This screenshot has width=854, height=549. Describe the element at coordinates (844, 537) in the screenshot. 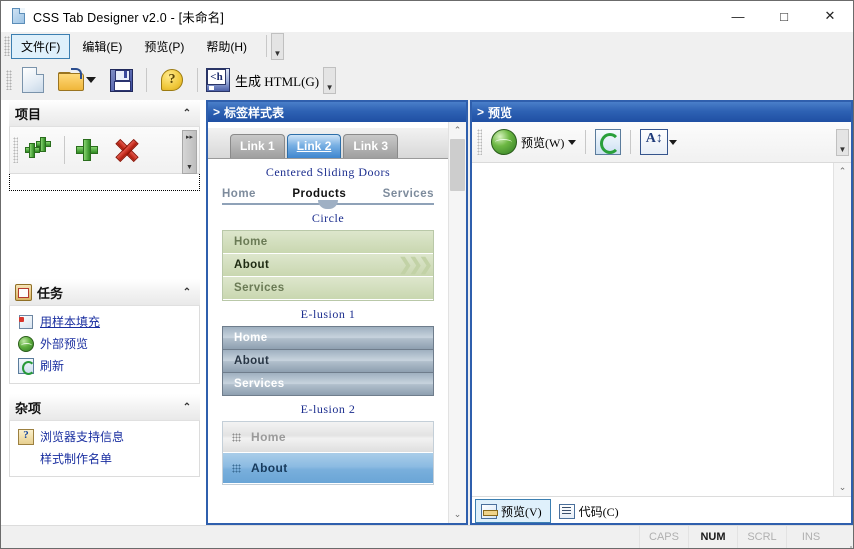

I see `resize-grip-icon` at that location.